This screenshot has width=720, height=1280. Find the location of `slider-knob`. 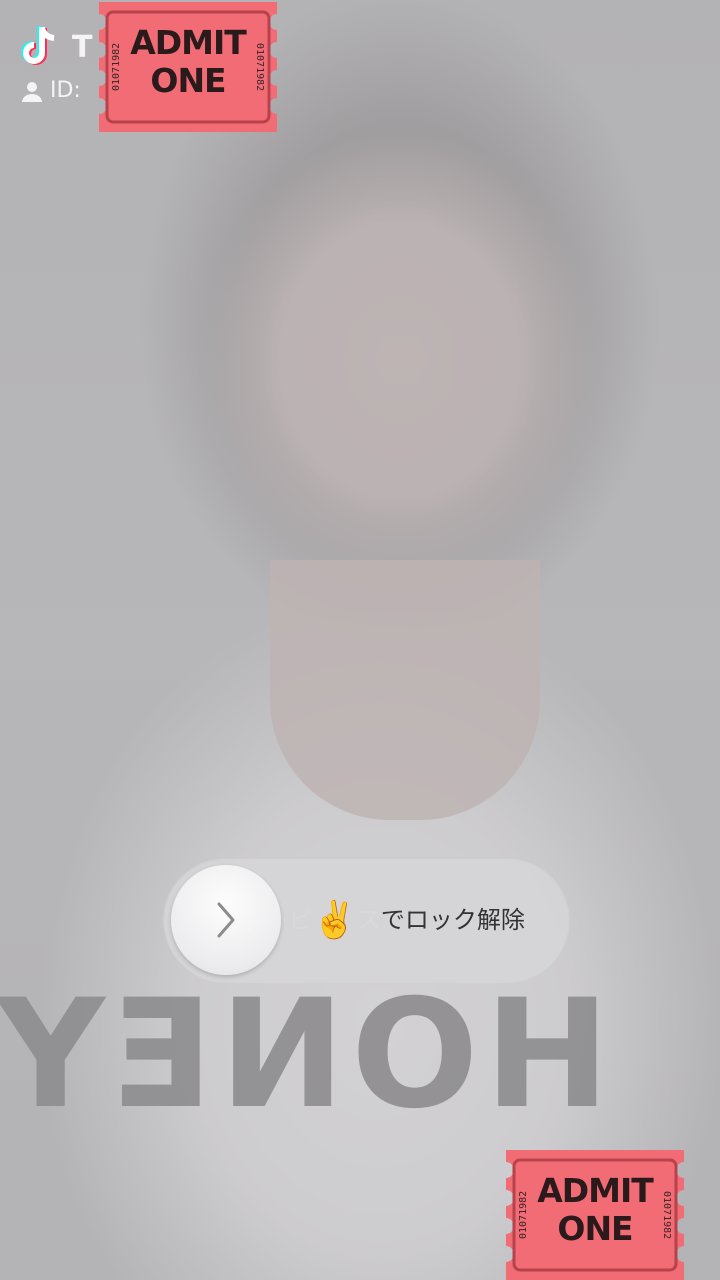

slider-knob is located at coordinates (226, 920).